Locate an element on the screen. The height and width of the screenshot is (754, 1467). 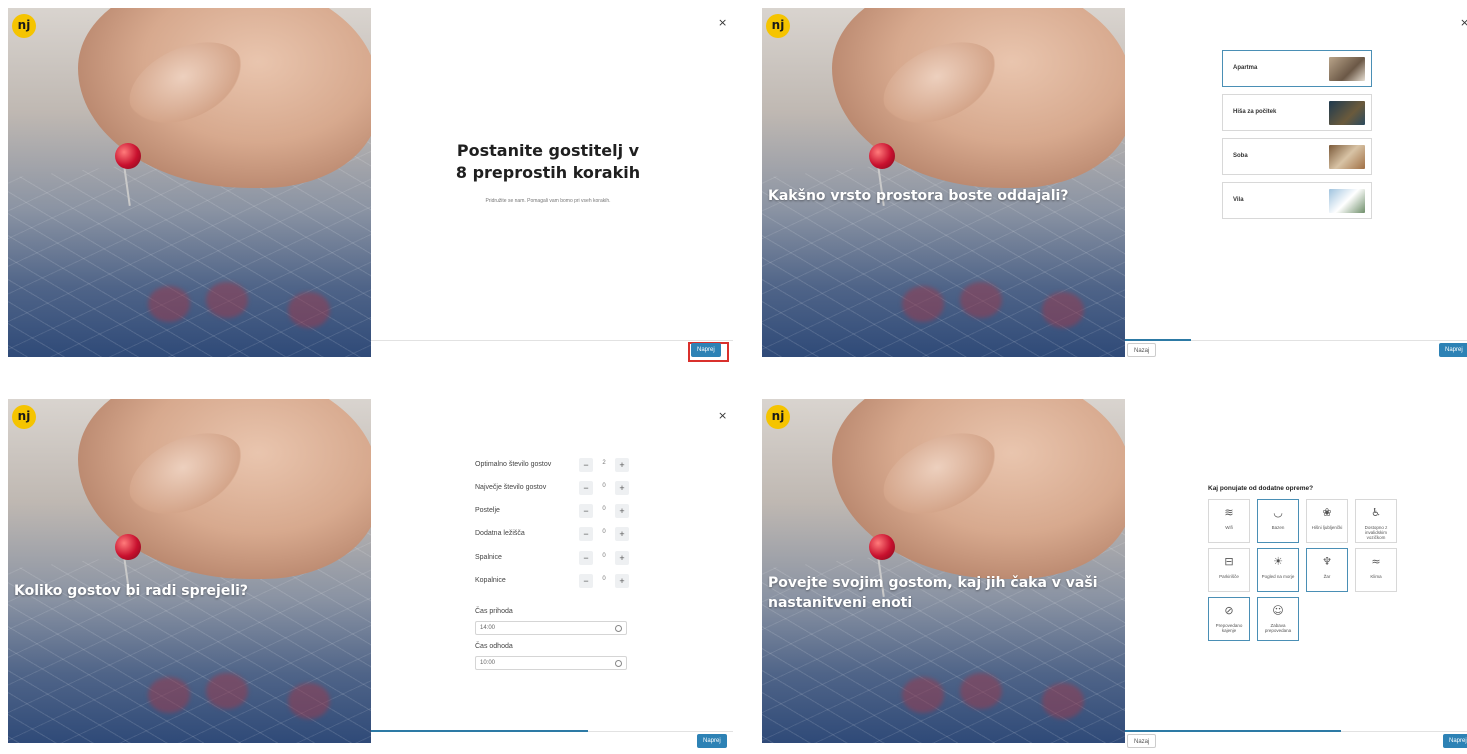
option-label: Apartma is located at coordinates (1245, 68).